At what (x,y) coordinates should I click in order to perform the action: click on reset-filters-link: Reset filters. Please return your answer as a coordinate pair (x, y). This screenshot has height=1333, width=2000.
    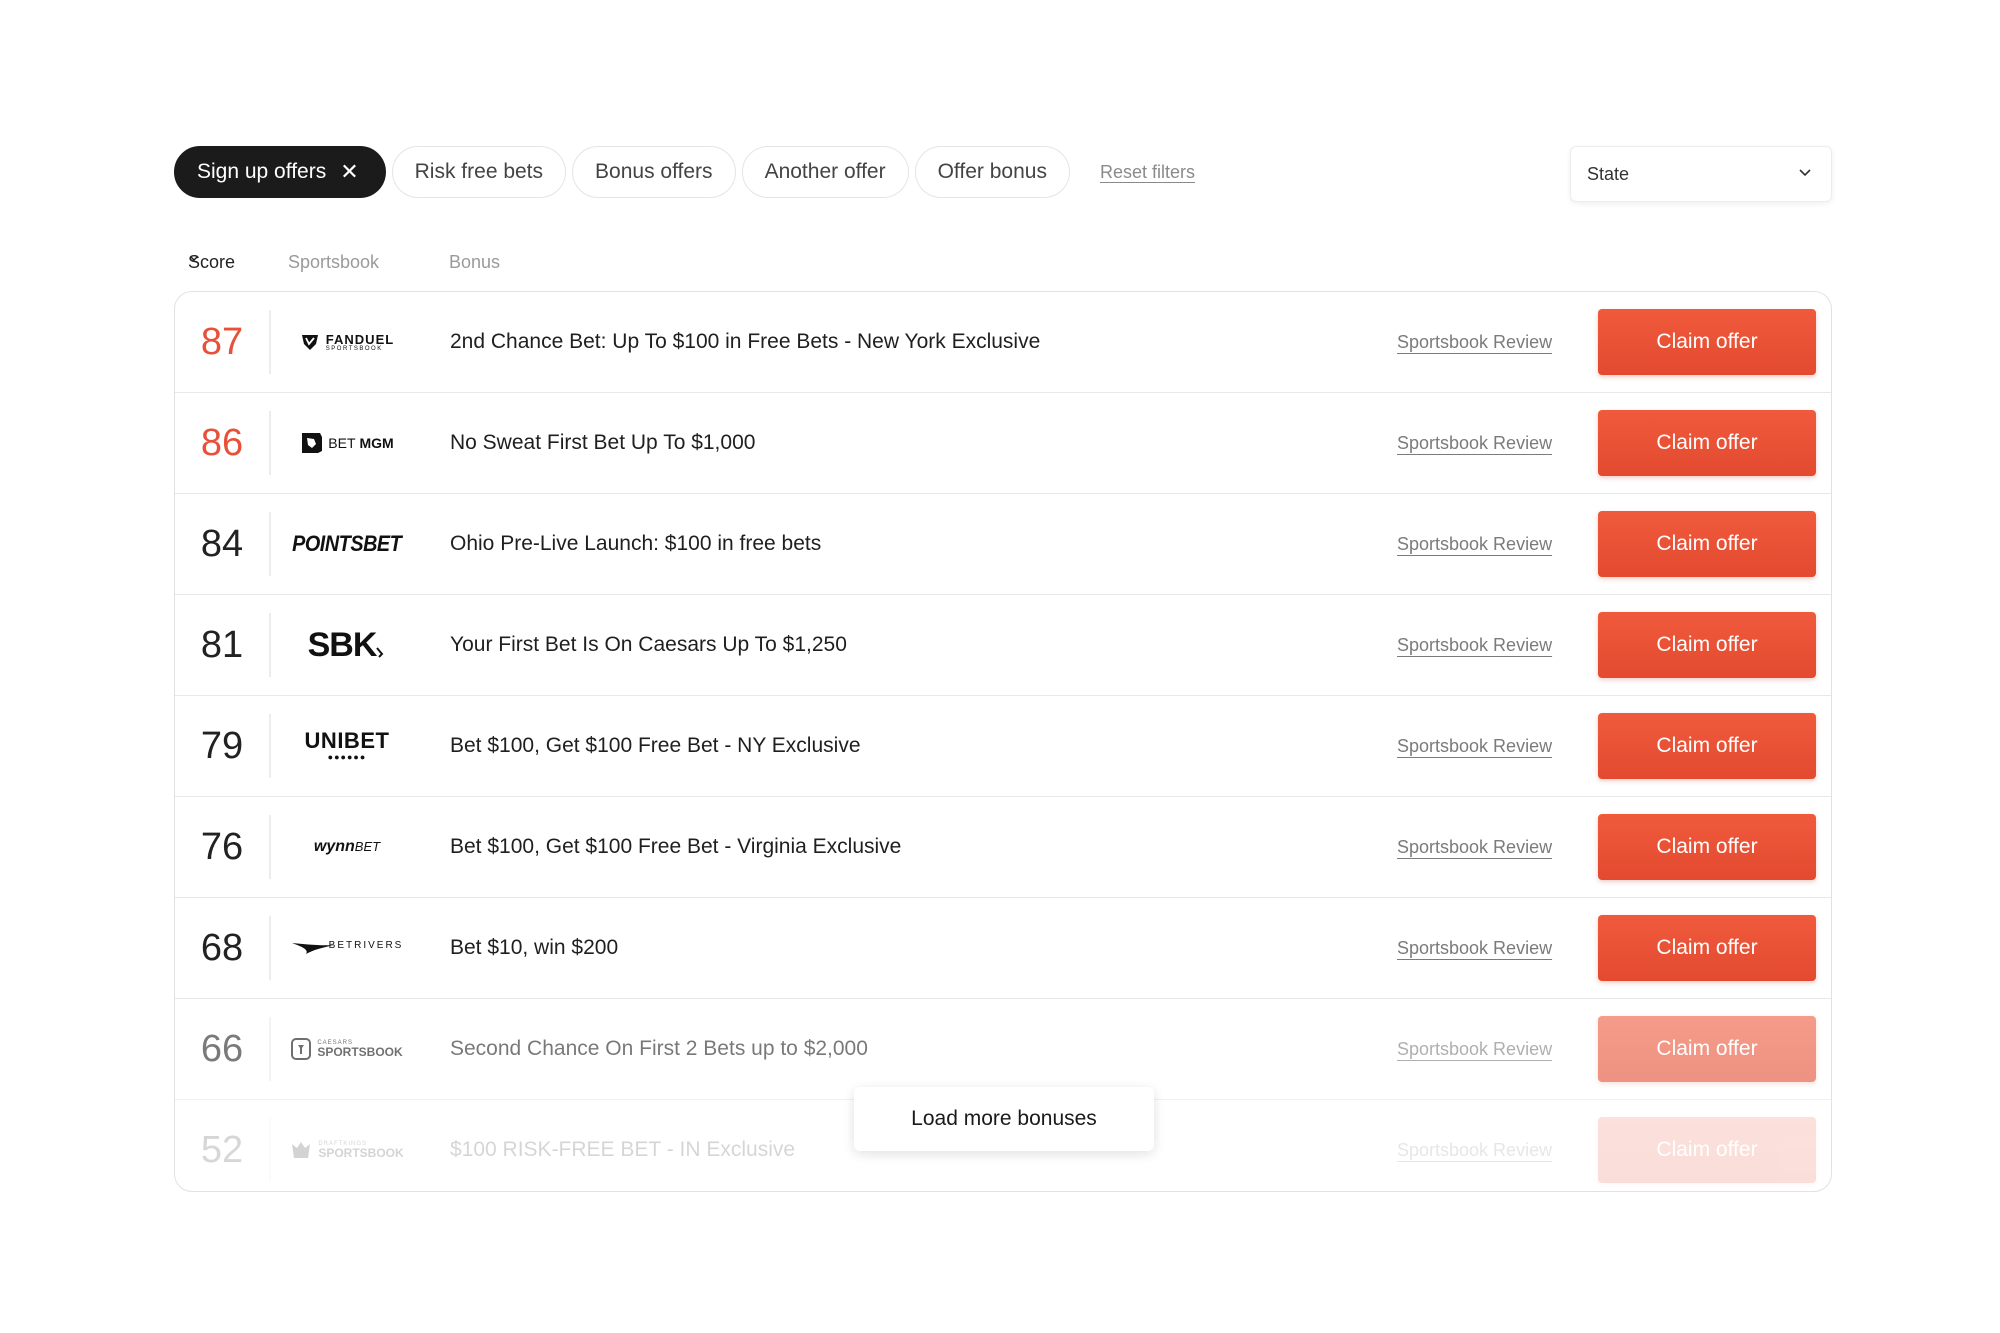
    Looking at the image, I should click on (1147, 172).